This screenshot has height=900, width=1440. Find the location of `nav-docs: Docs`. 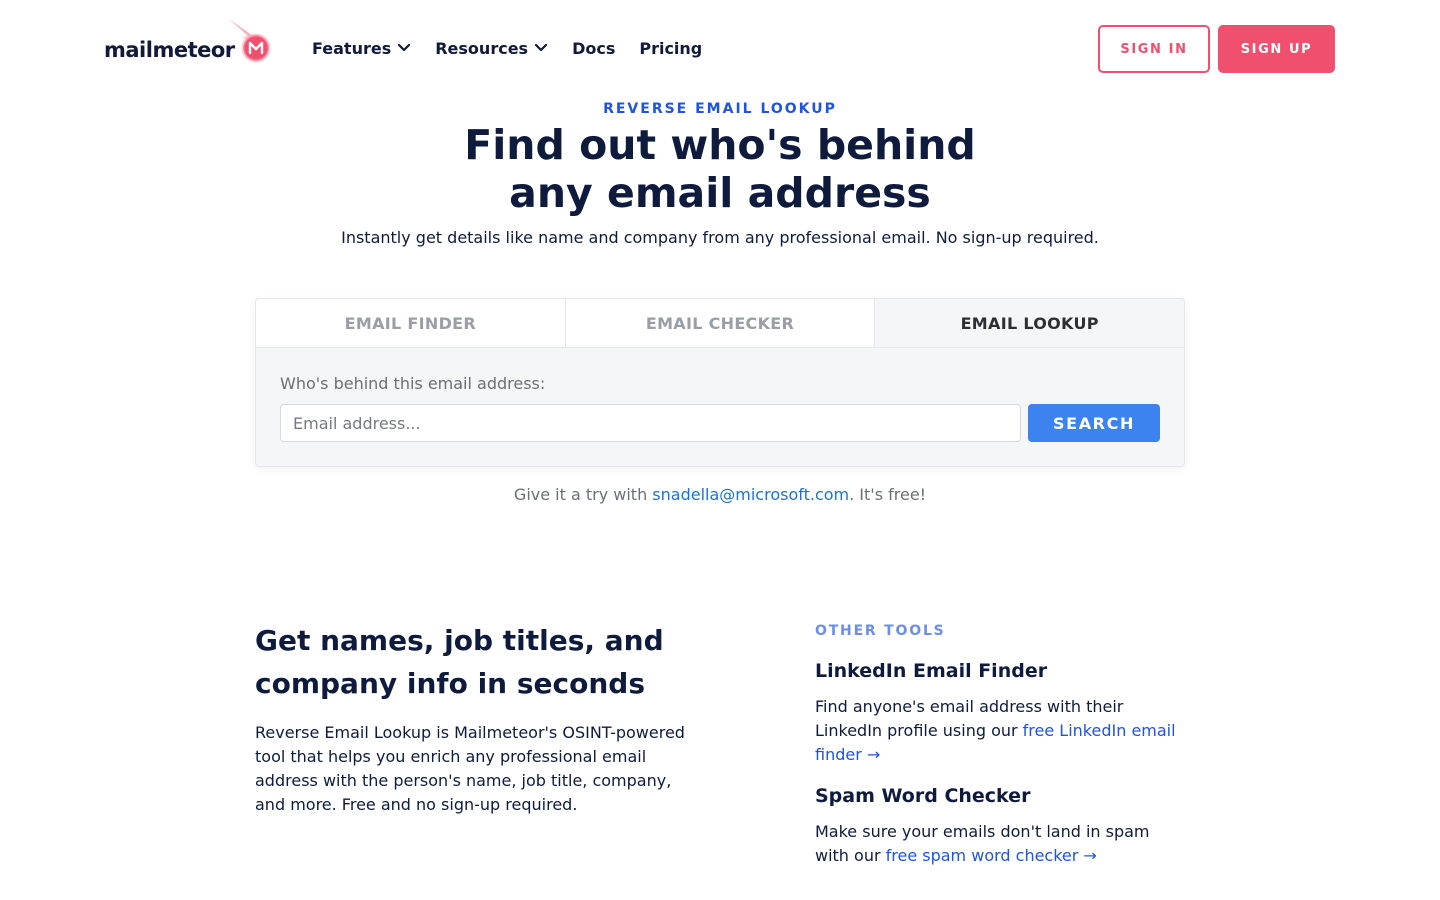

nav-docs: Docs is located at coordinates (593, 48).